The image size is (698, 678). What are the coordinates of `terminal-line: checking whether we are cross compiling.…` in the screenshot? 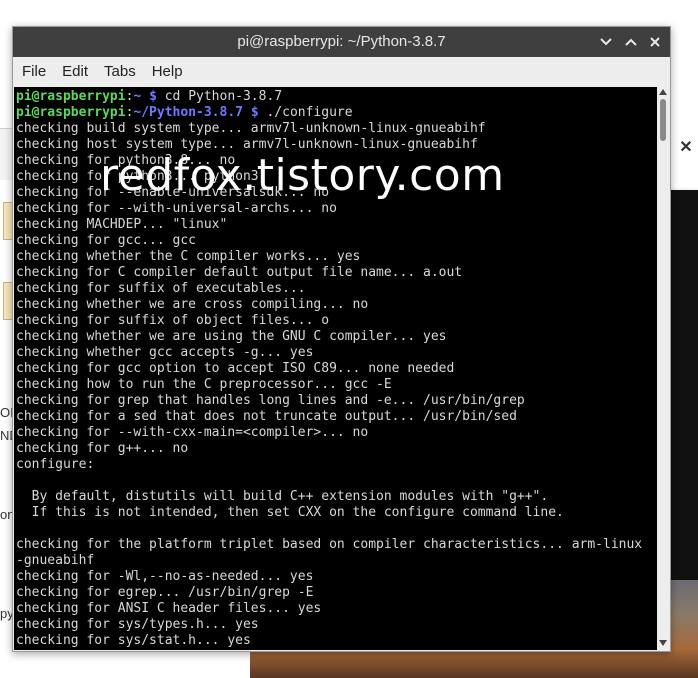 It's located at (192, 304).